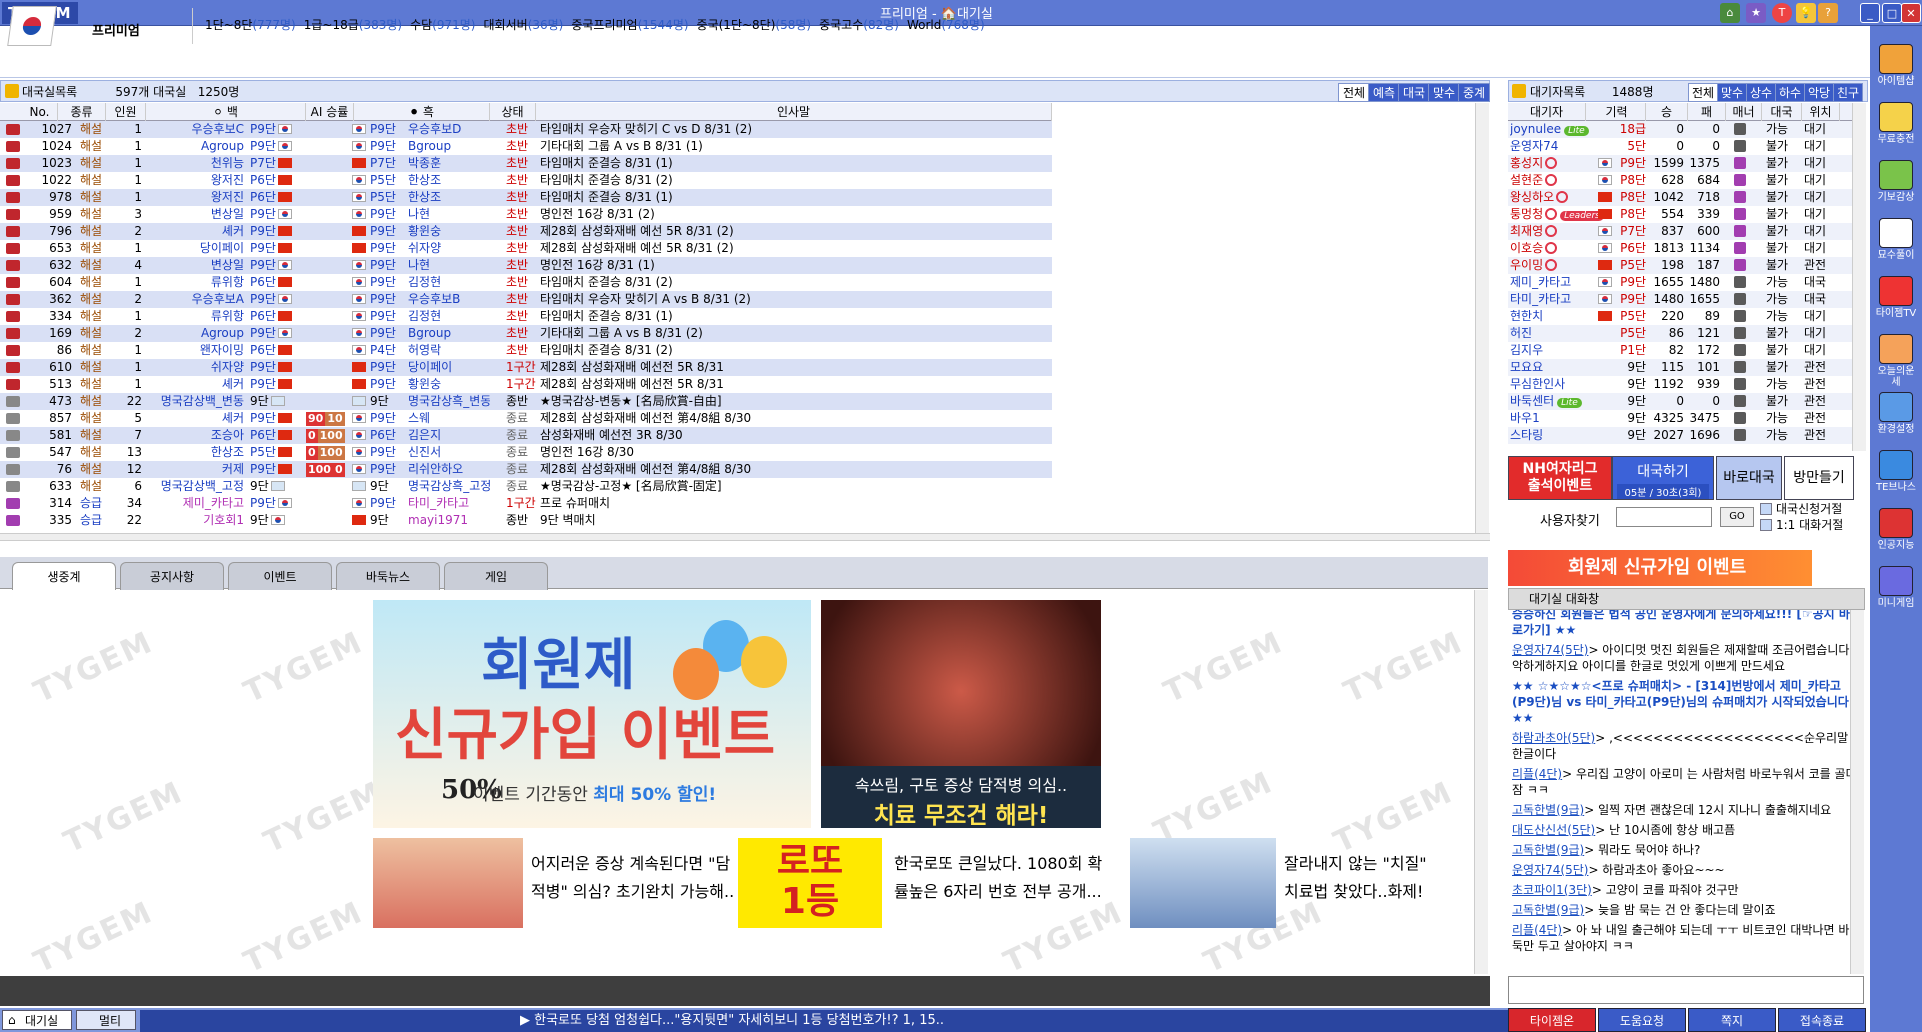  I want to click on room-row: 632 해설 4 변상일 P9단 P9단 나현 초반 명인전 16강 8/31 (1), so click(526, 265).